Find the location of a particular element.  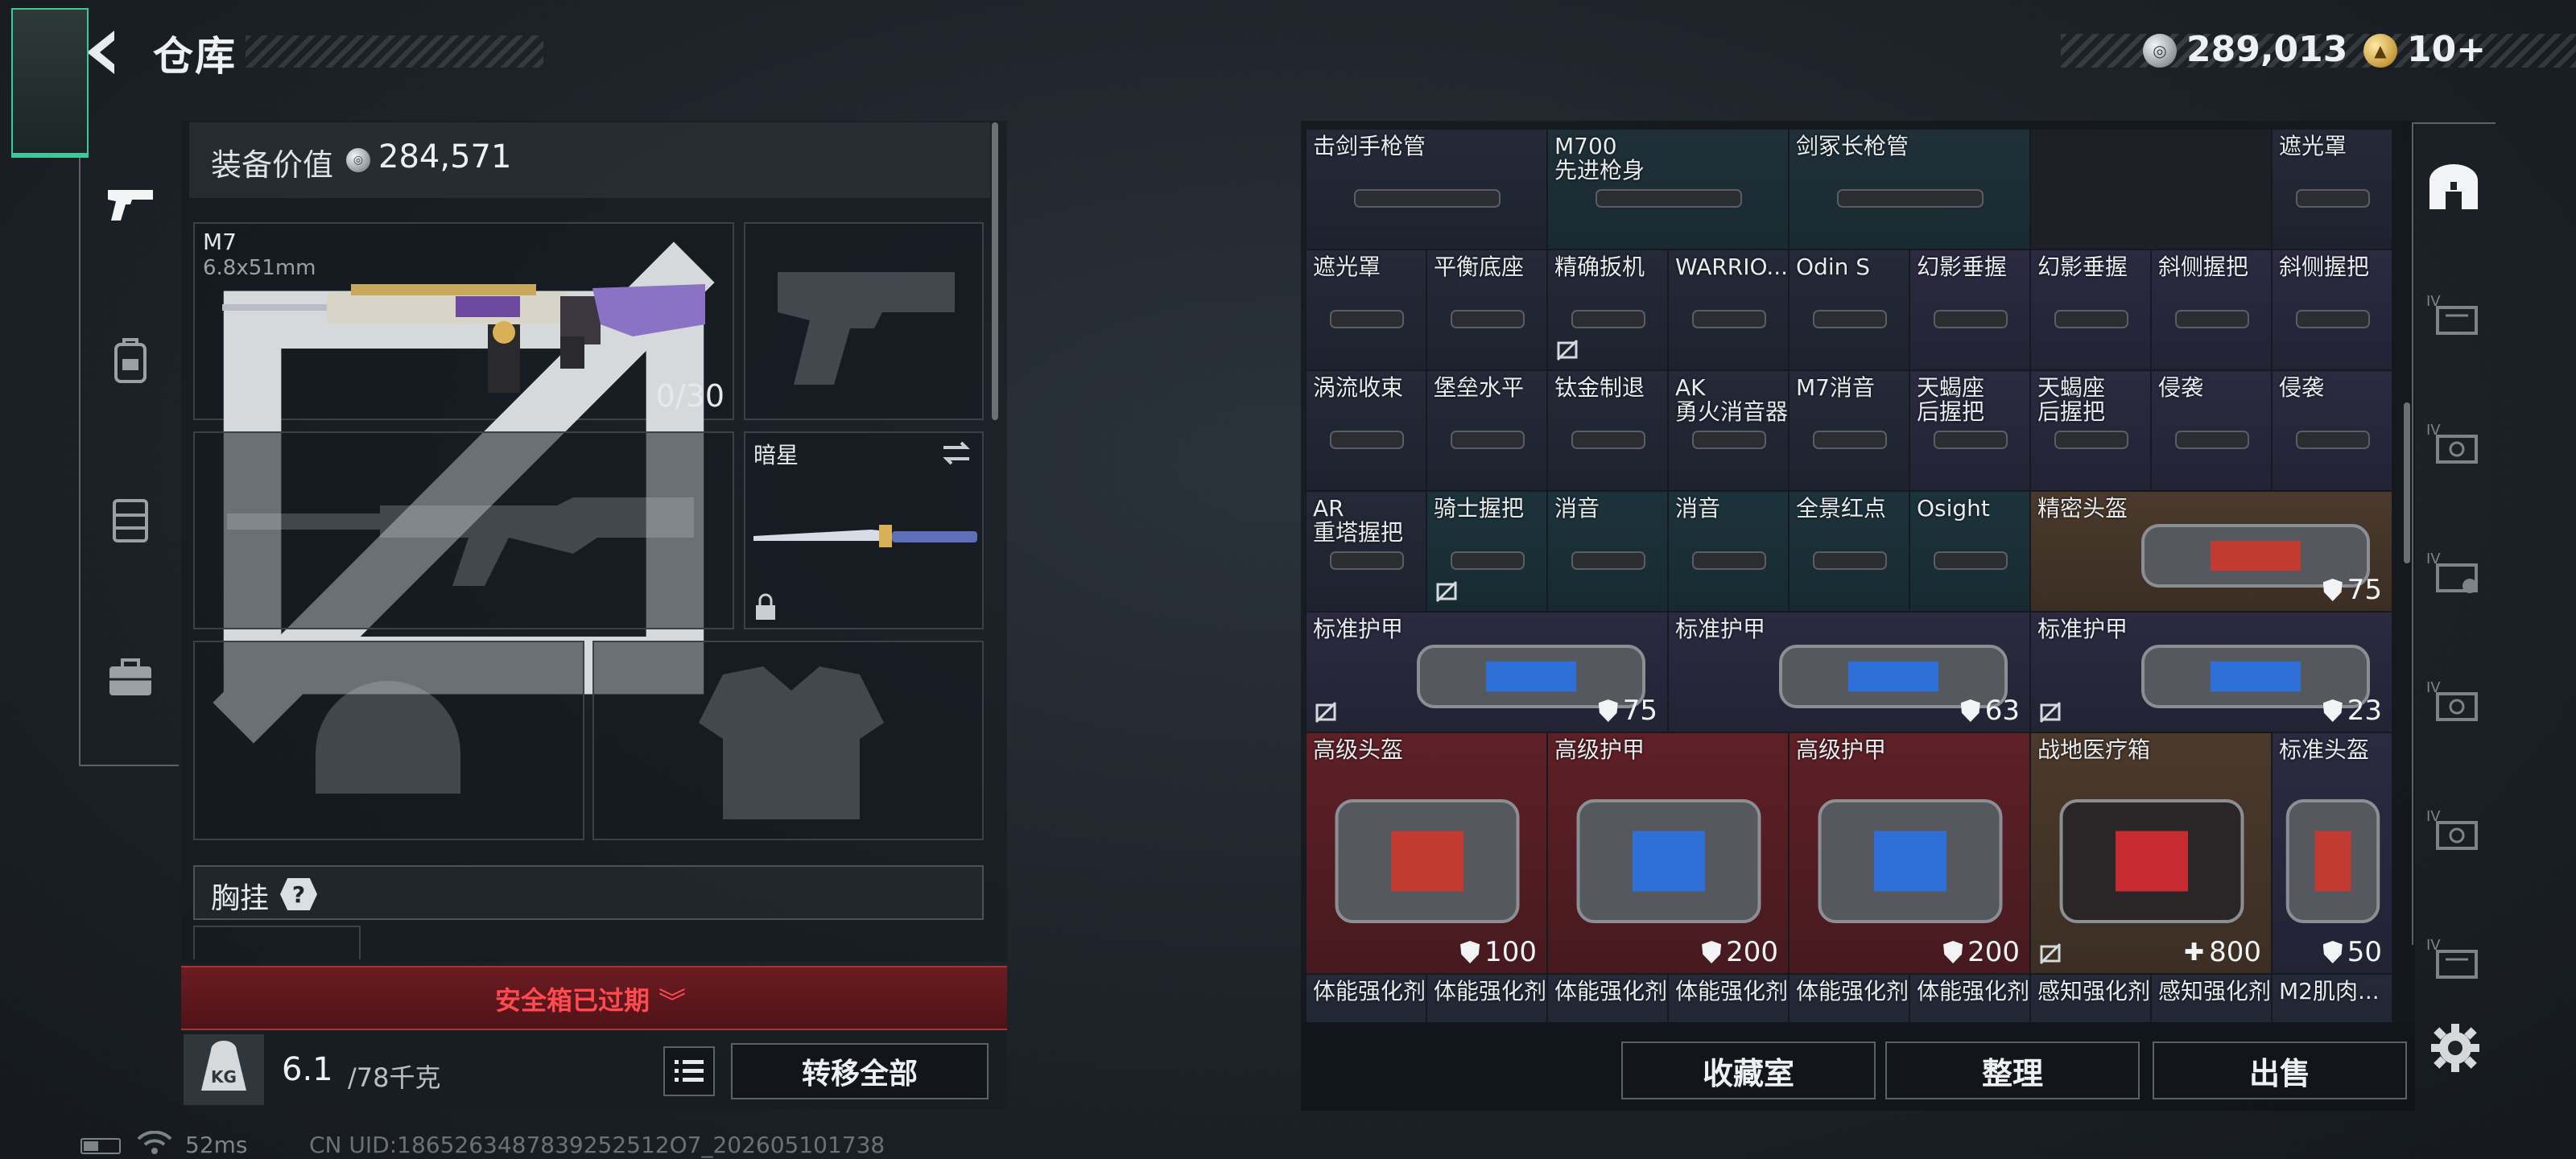

stash-item: 标准护甲 63 is located at coordinates (1849, 672).